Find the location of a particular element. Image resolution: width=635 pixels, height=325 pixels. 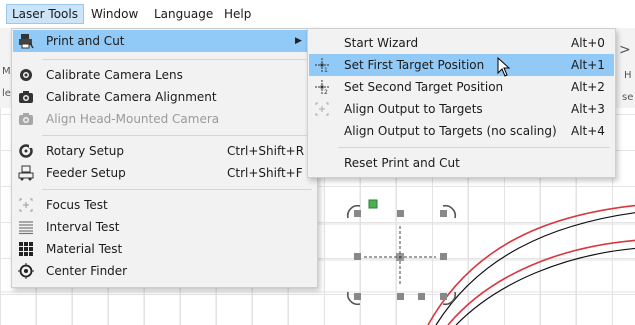

focus-test-icon is located at coordinates (26, 205).